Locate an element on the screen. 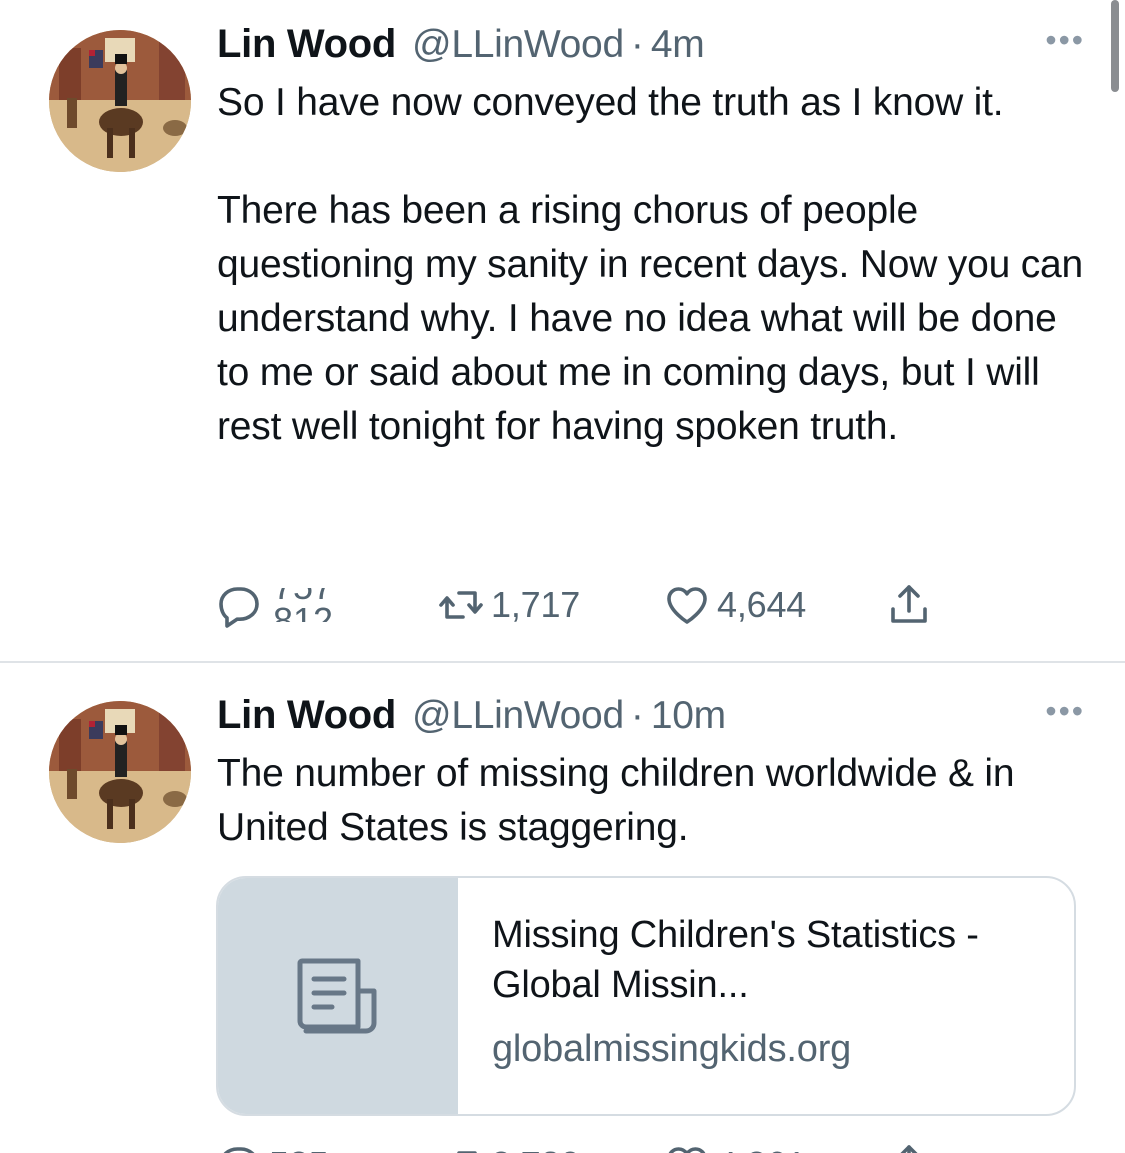 Image resolution: width=1125 pixels, height=1153 pixels. document-icon is located at coordinates (337, 996).